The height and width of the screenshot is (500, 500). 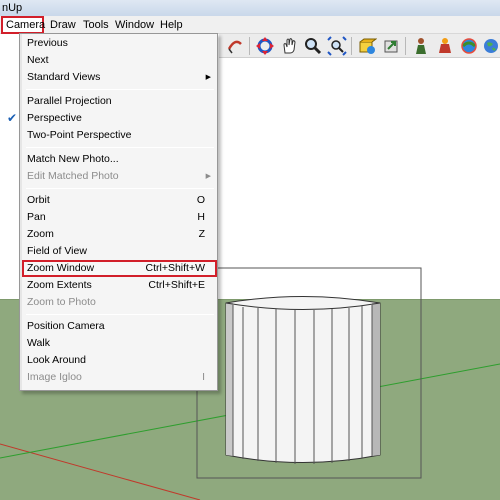 What do you see at coordinates (23, 25) in the screenshot?
I see `menu-camera: Camera` at bounding box center [23, 25].